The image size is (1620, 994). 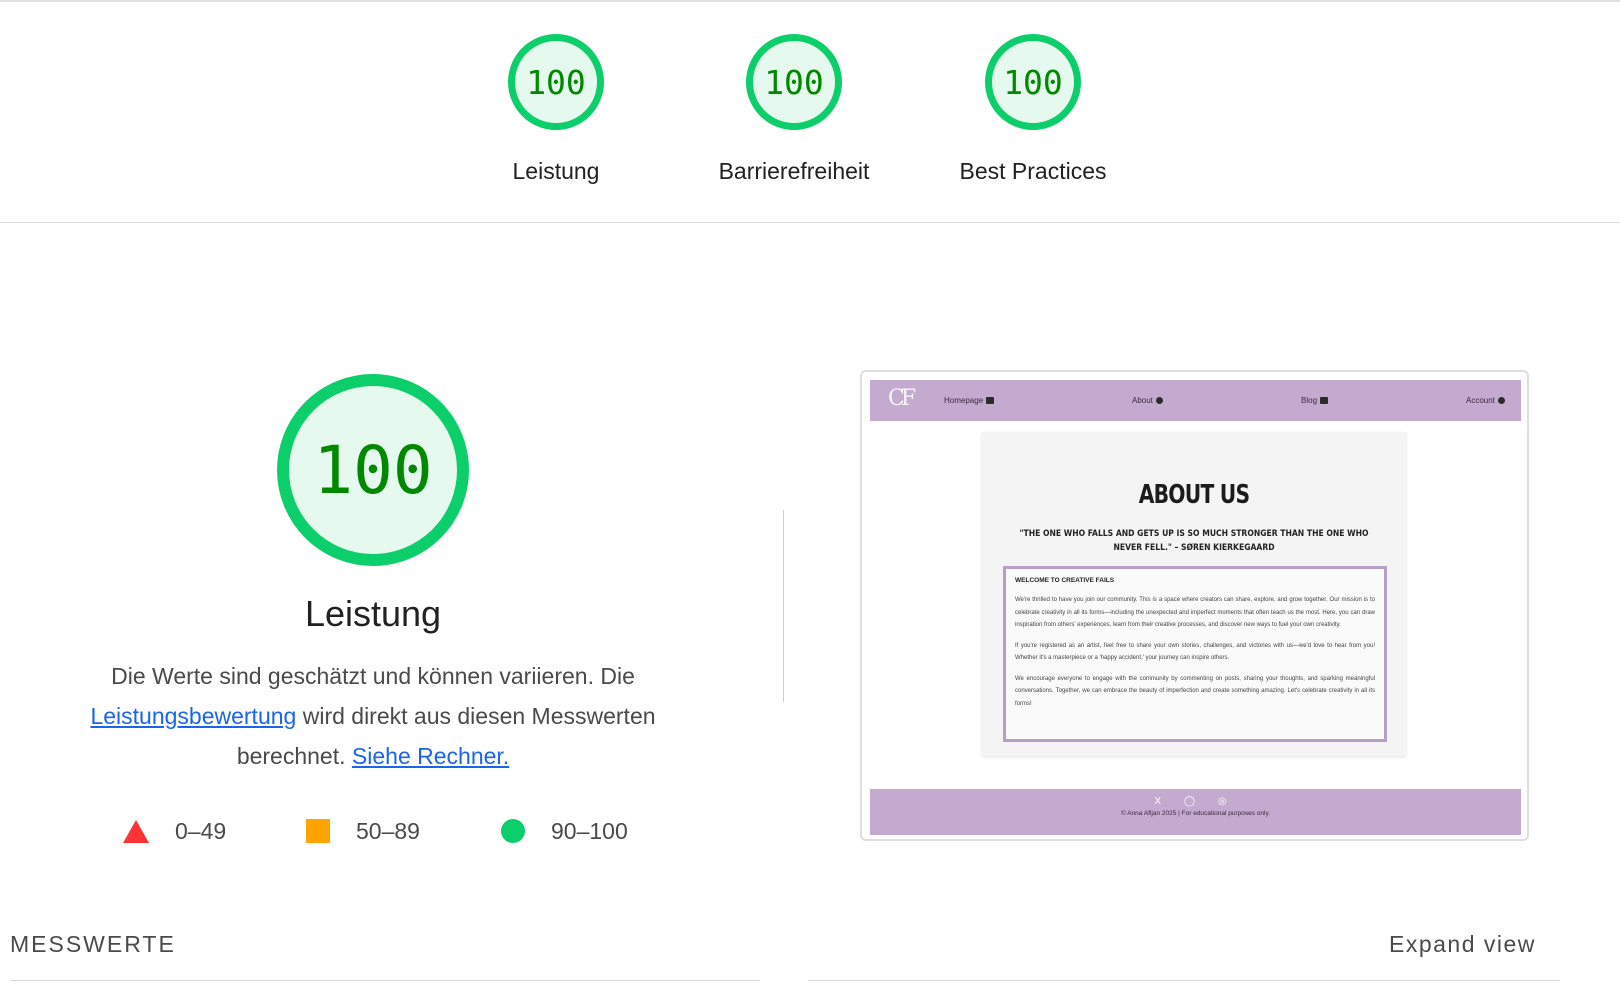 What do you see at coordinates (1159, 400) in the screenshot?
I see `info-icon` at bounding box center [1159, 400].